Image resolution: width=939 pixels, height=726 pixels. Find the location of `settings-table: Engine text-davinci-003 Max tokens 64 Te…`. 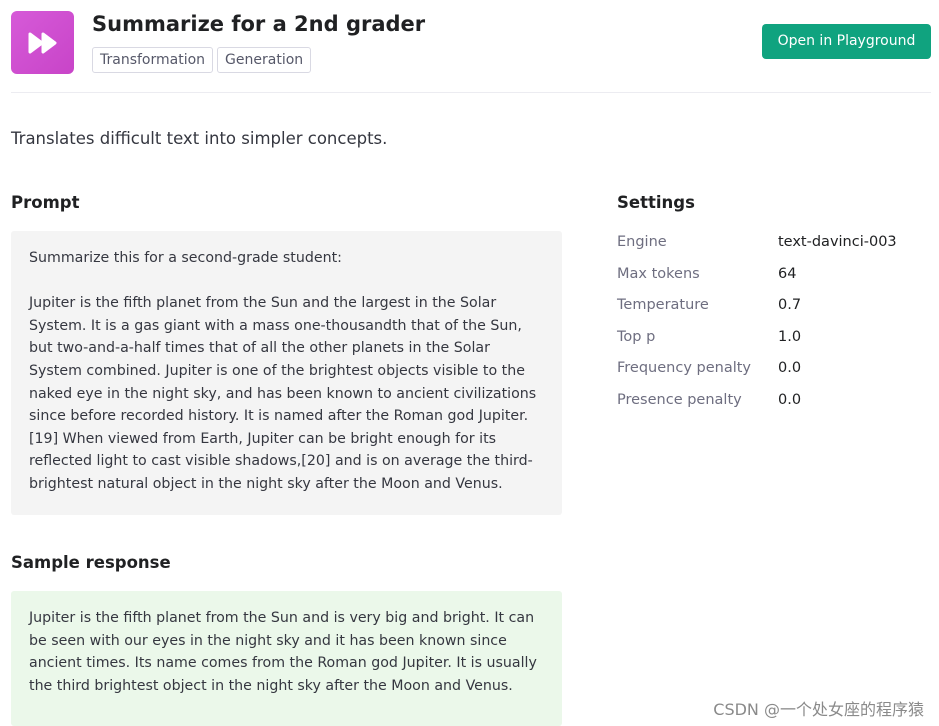

settings-table: Engine text-davinci-003 Max tokens 64 Te… is located at coordinates (767, 329).